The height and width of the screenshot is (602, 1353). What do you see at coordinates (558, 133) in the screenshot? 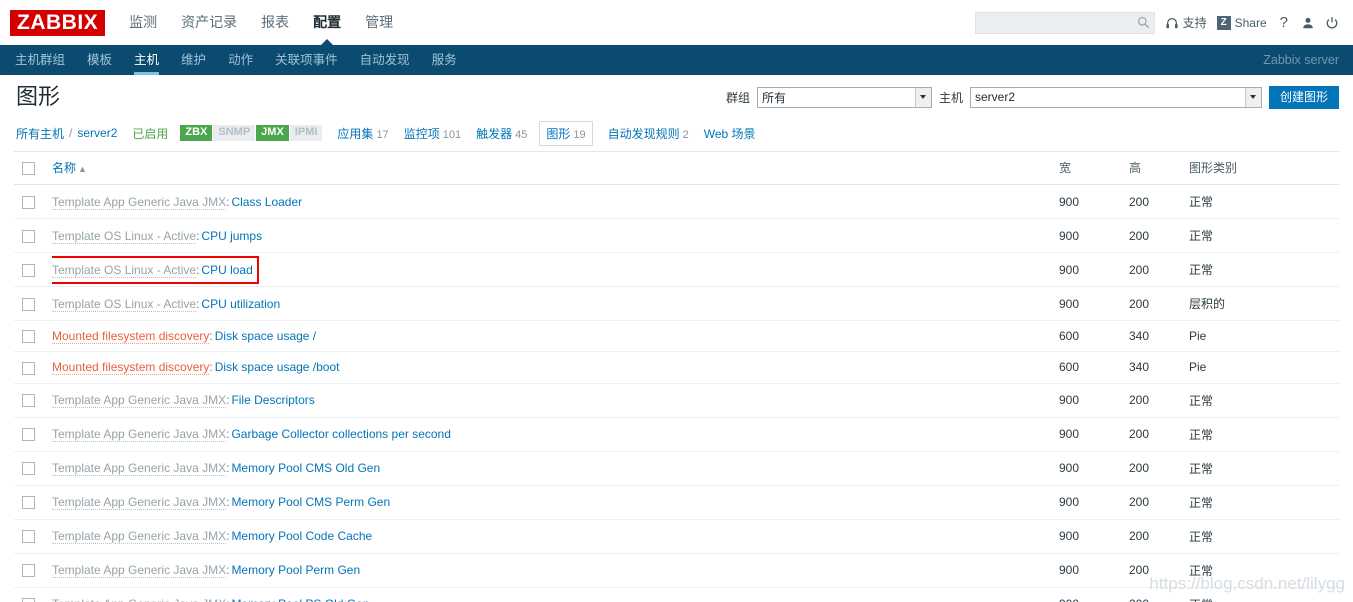
I see `tab-graphs-label: 图形` at bounding box center [558, 133].